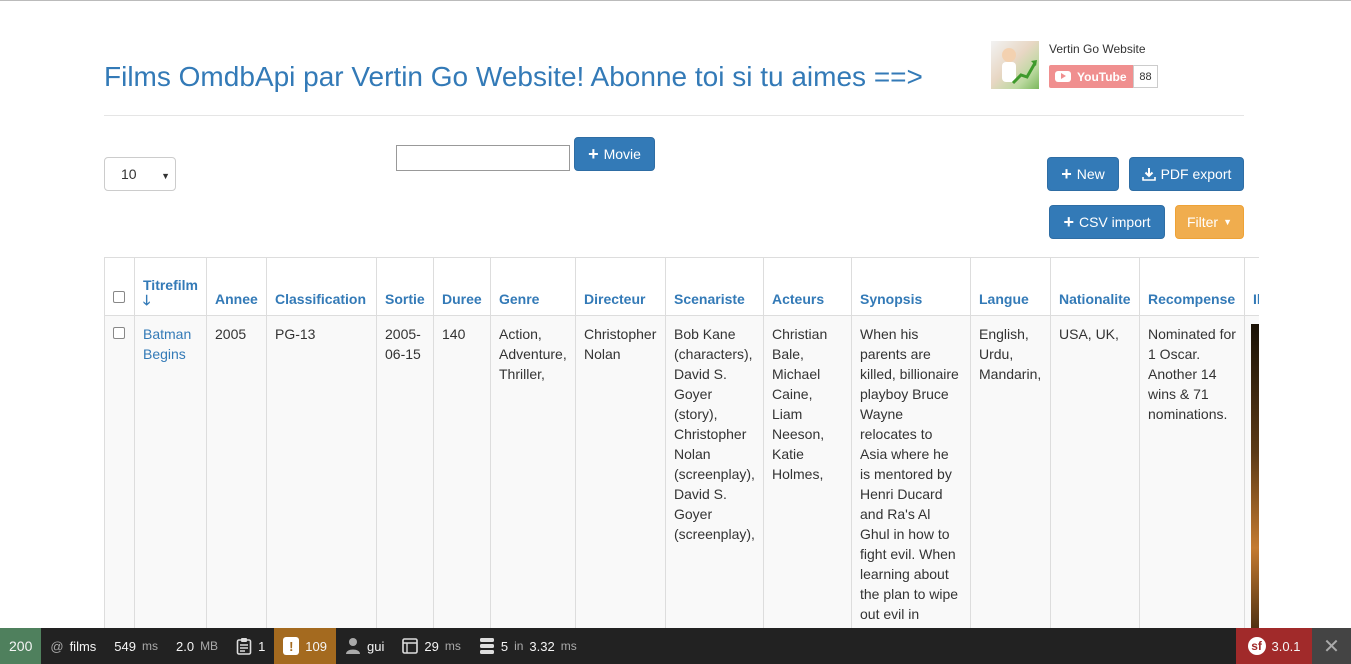  What do you see at coordinates (119, 297) in the screenshot?
I see `select-all-checkbox` at bounding box center [119, 297].